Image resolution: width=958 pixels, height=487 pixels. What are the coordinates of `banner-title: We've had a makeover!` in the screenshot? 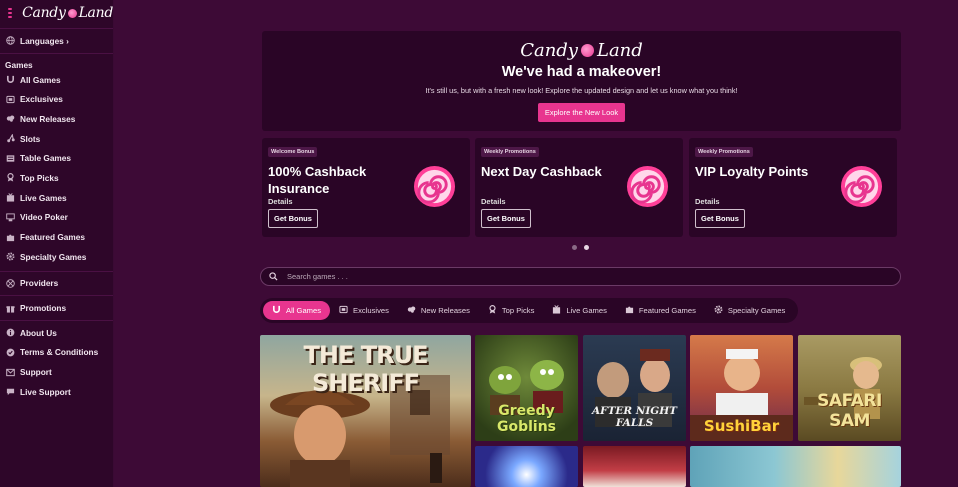 It's located at (581, 72).